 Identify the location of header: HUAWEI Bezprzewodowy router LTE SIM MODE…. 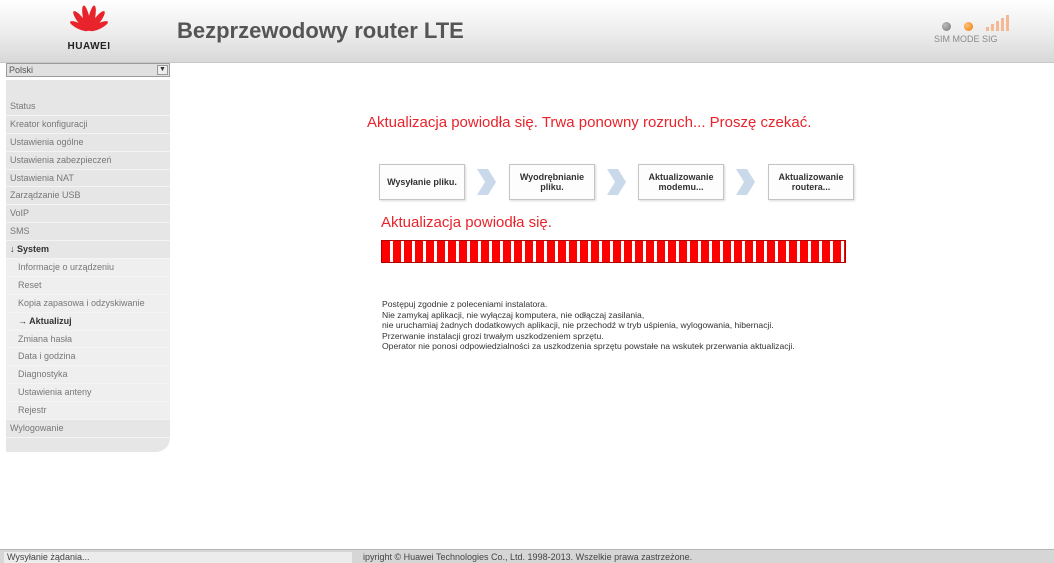
(527, 31).